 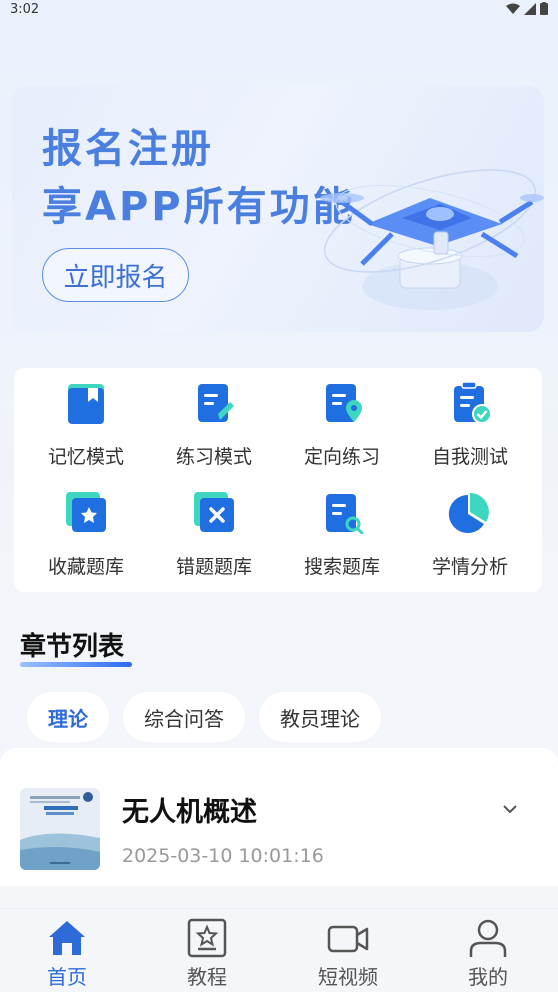 I want to click on nav-item-short-video: 短视频, so click(x=348, y=950).